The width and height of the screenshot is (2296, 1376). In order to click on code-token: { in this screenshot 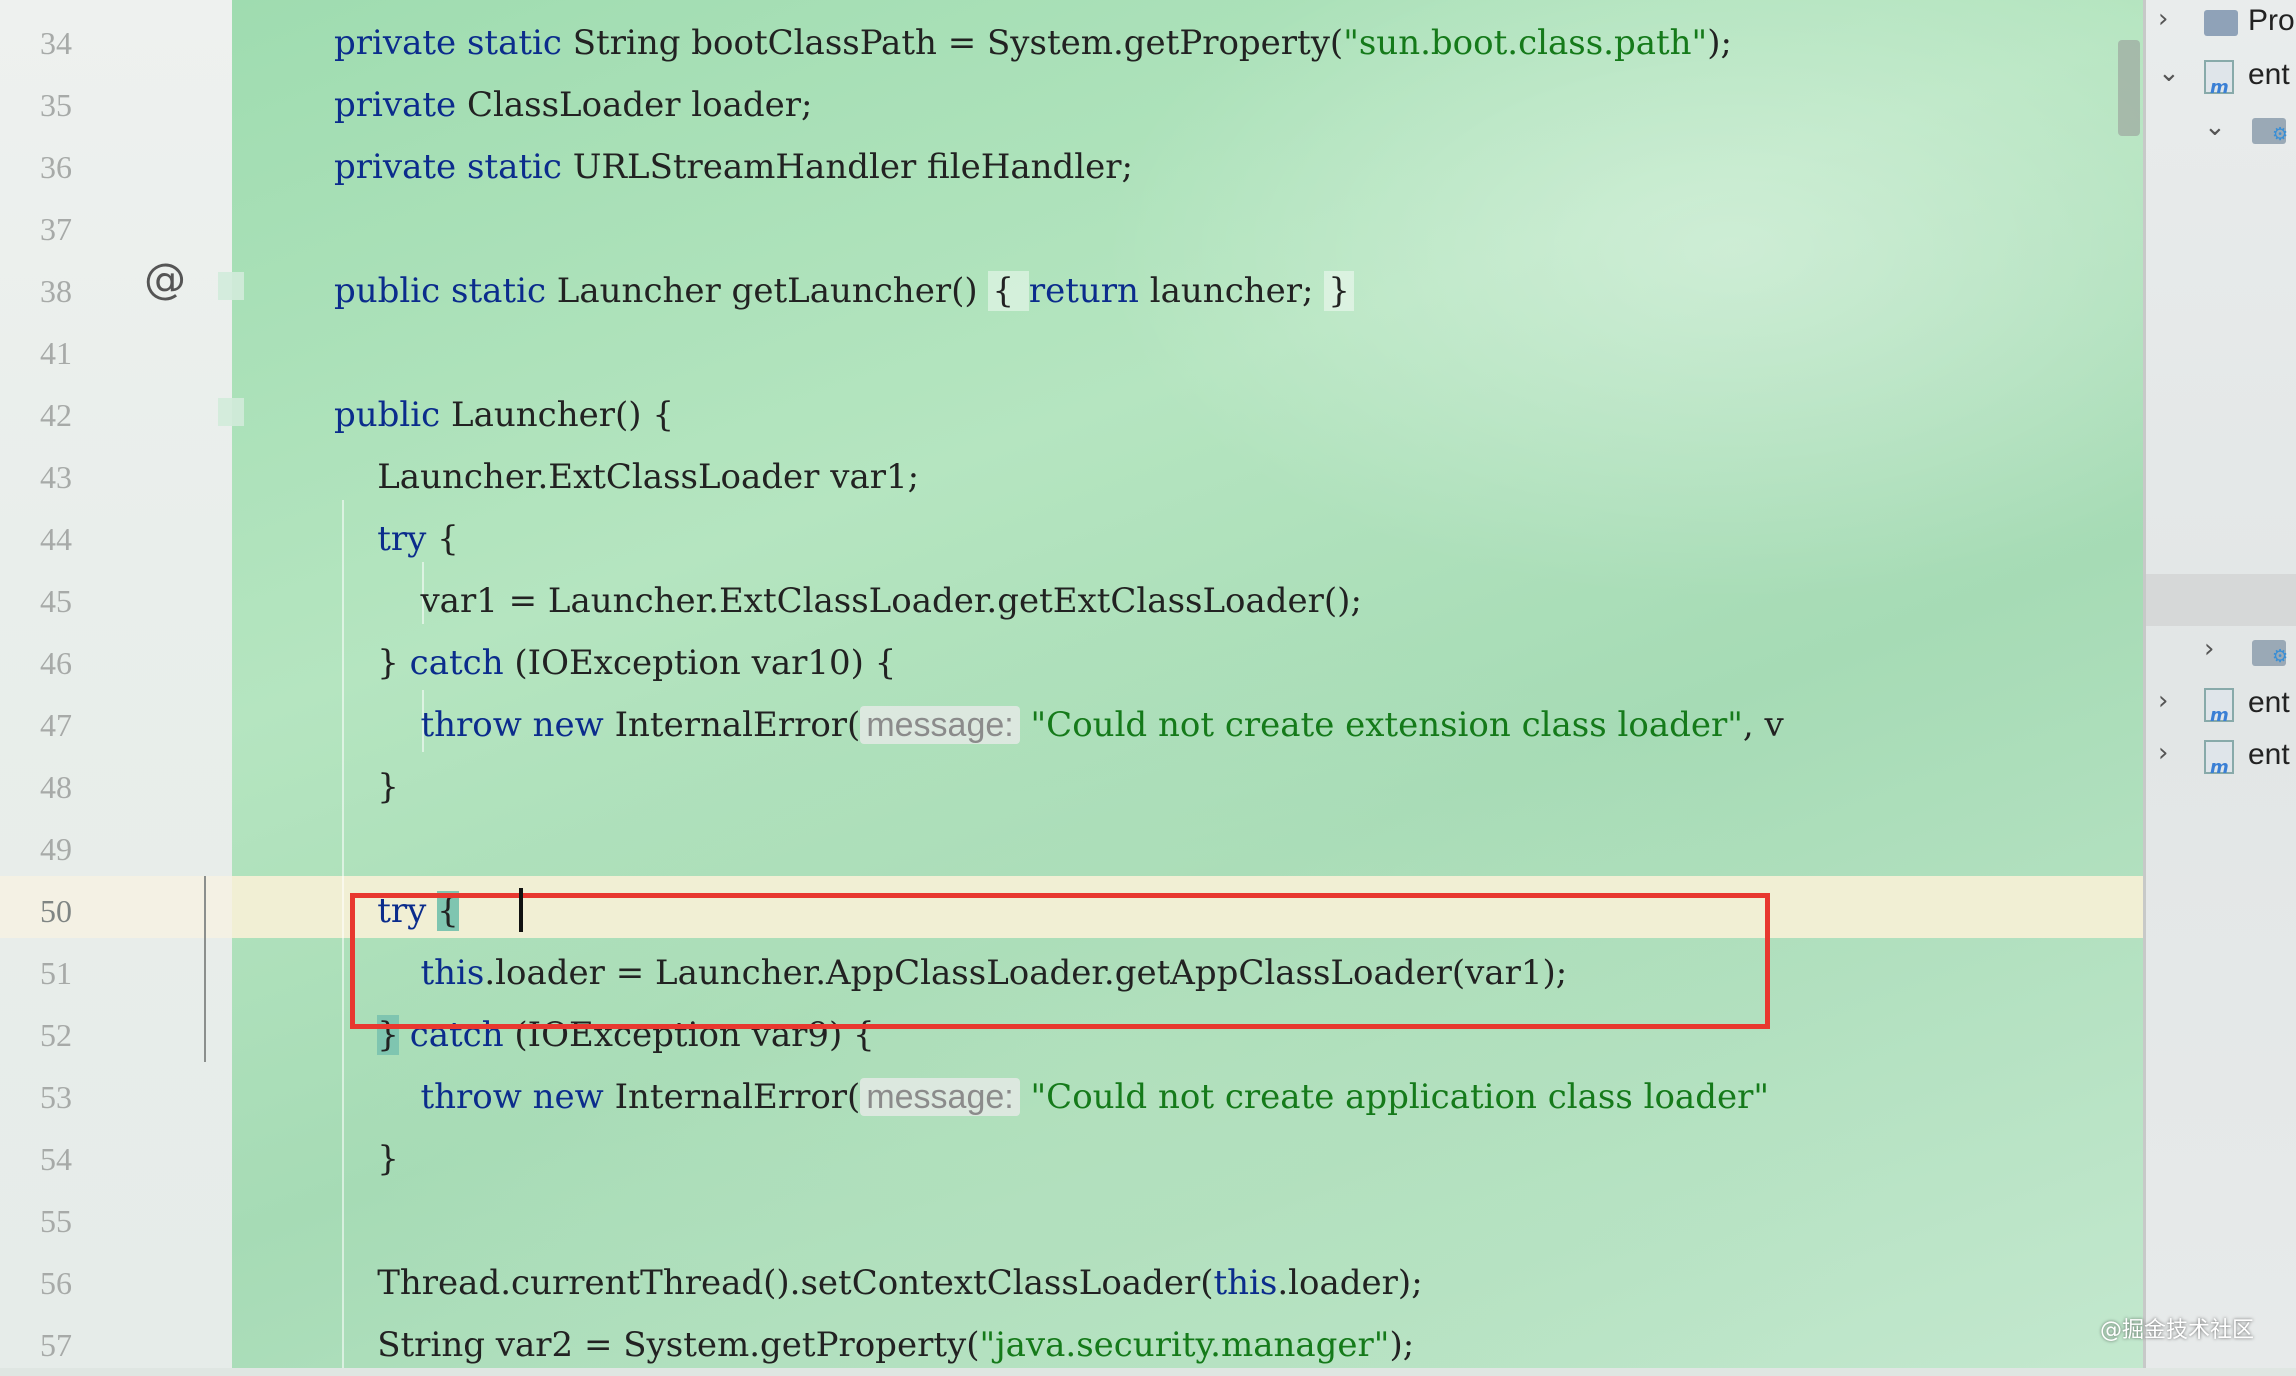, I will do `click(448, 539)`.